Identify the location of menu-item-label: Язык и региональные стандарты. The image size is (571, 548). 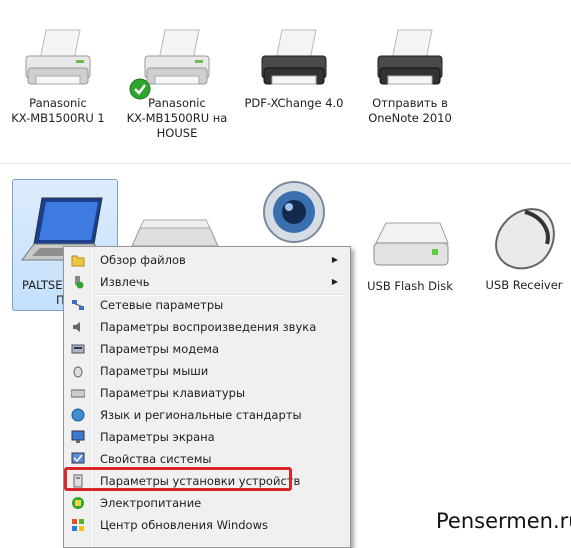
(201, 415).